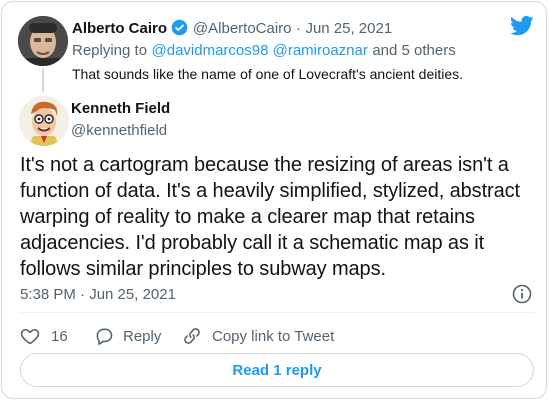 This screenshot has width=550, height=402. Describe the element at coordinates (98, 294) in the screenshot. I see `tweet-timestamp: 5:38 PM · Jun 25, 2021` at that location.